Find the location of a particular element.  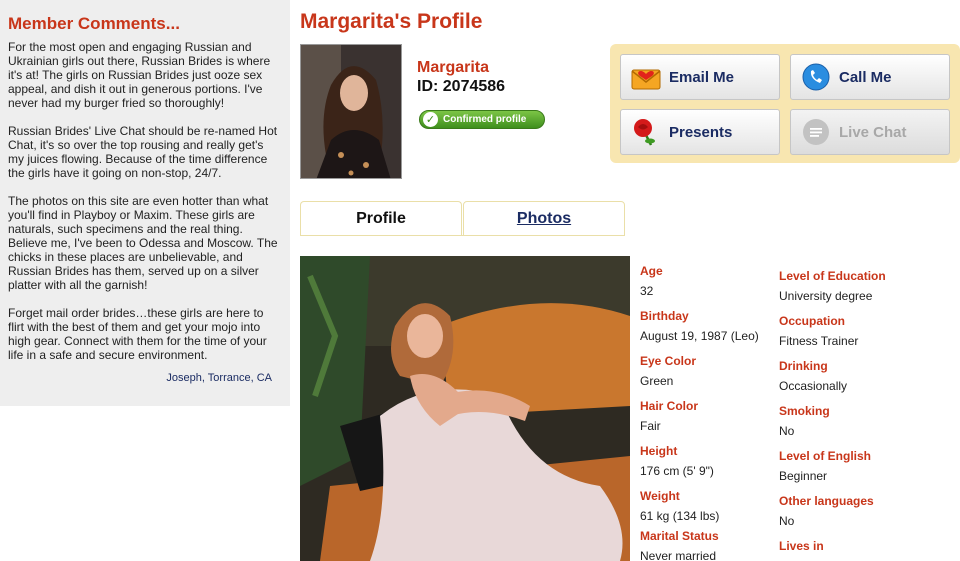

detail-value: 176 cm (5' 9") is located at coordinates (677, 471).